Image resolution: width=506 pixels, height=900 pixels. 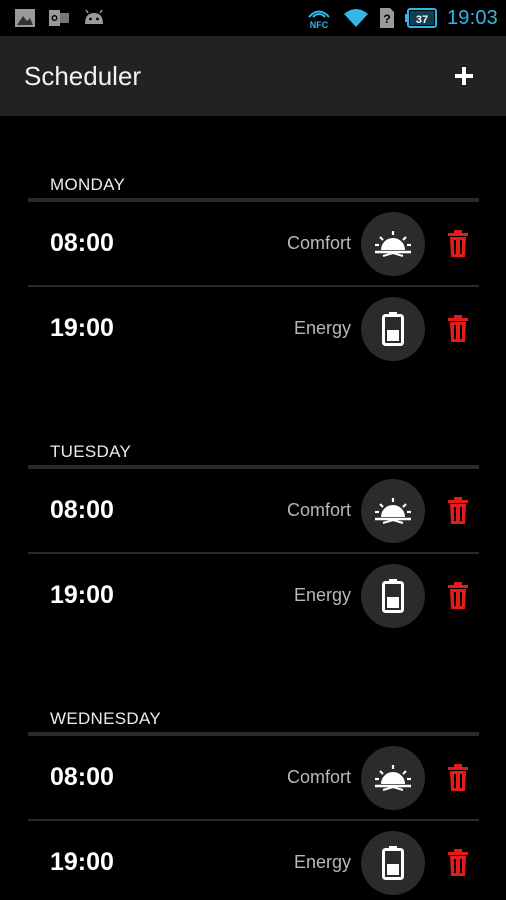 I want to click on action-bar: Scheduler, so click(x=253, y=76).